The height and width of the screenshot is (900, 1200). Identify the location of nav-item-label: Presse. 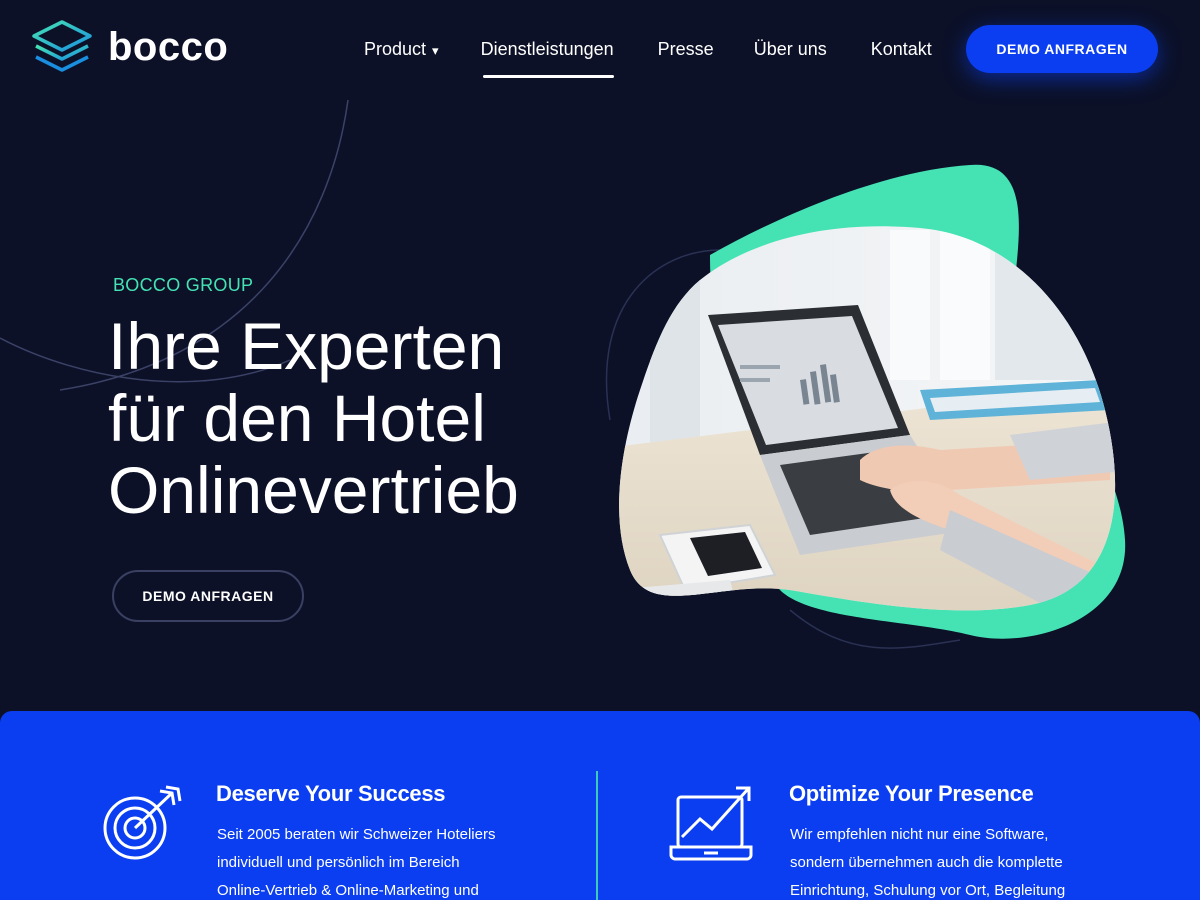
(685, 49).